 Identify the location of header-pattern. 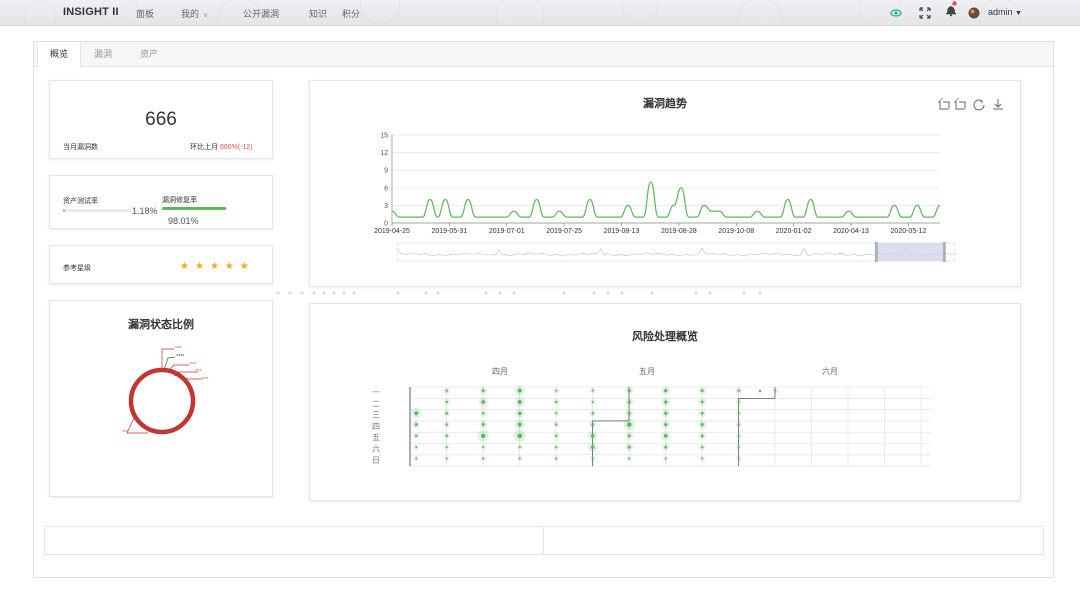
(522, 13).